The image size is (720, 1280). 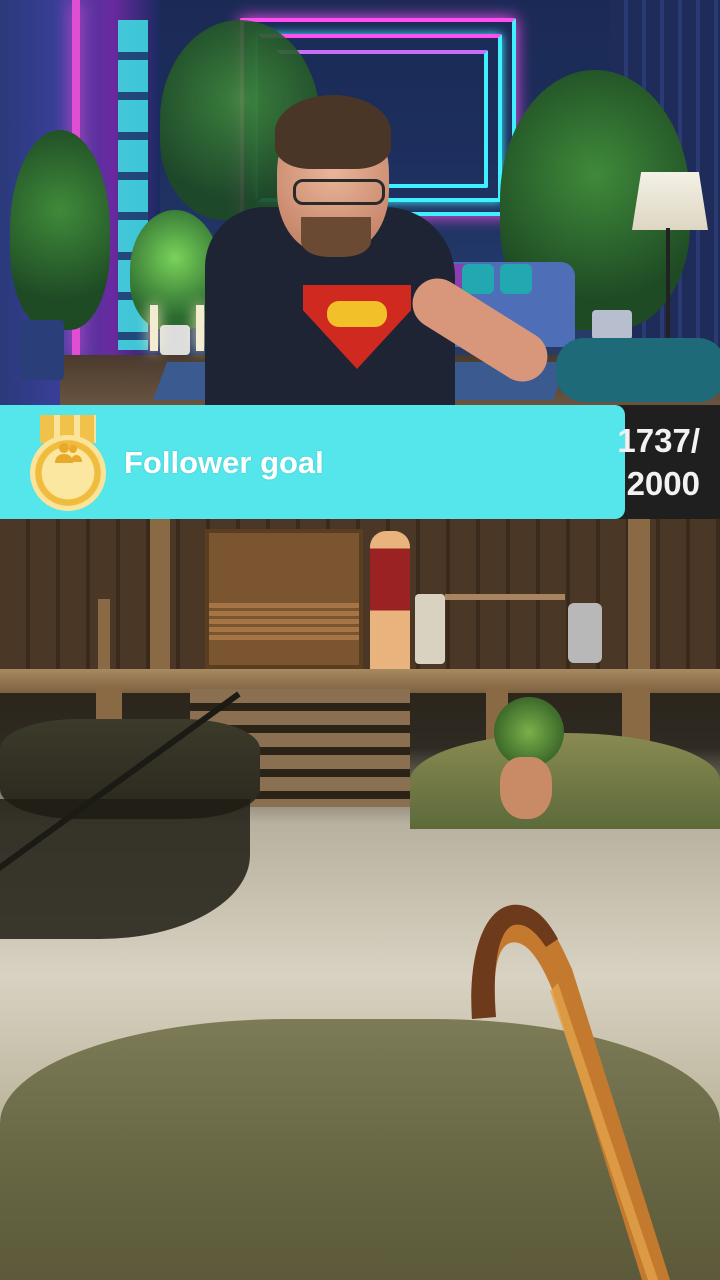 What do you see at coordinates (663, 483) in the screenshot?
I see `goal-target: 2000` at bounding box center [663, 483].